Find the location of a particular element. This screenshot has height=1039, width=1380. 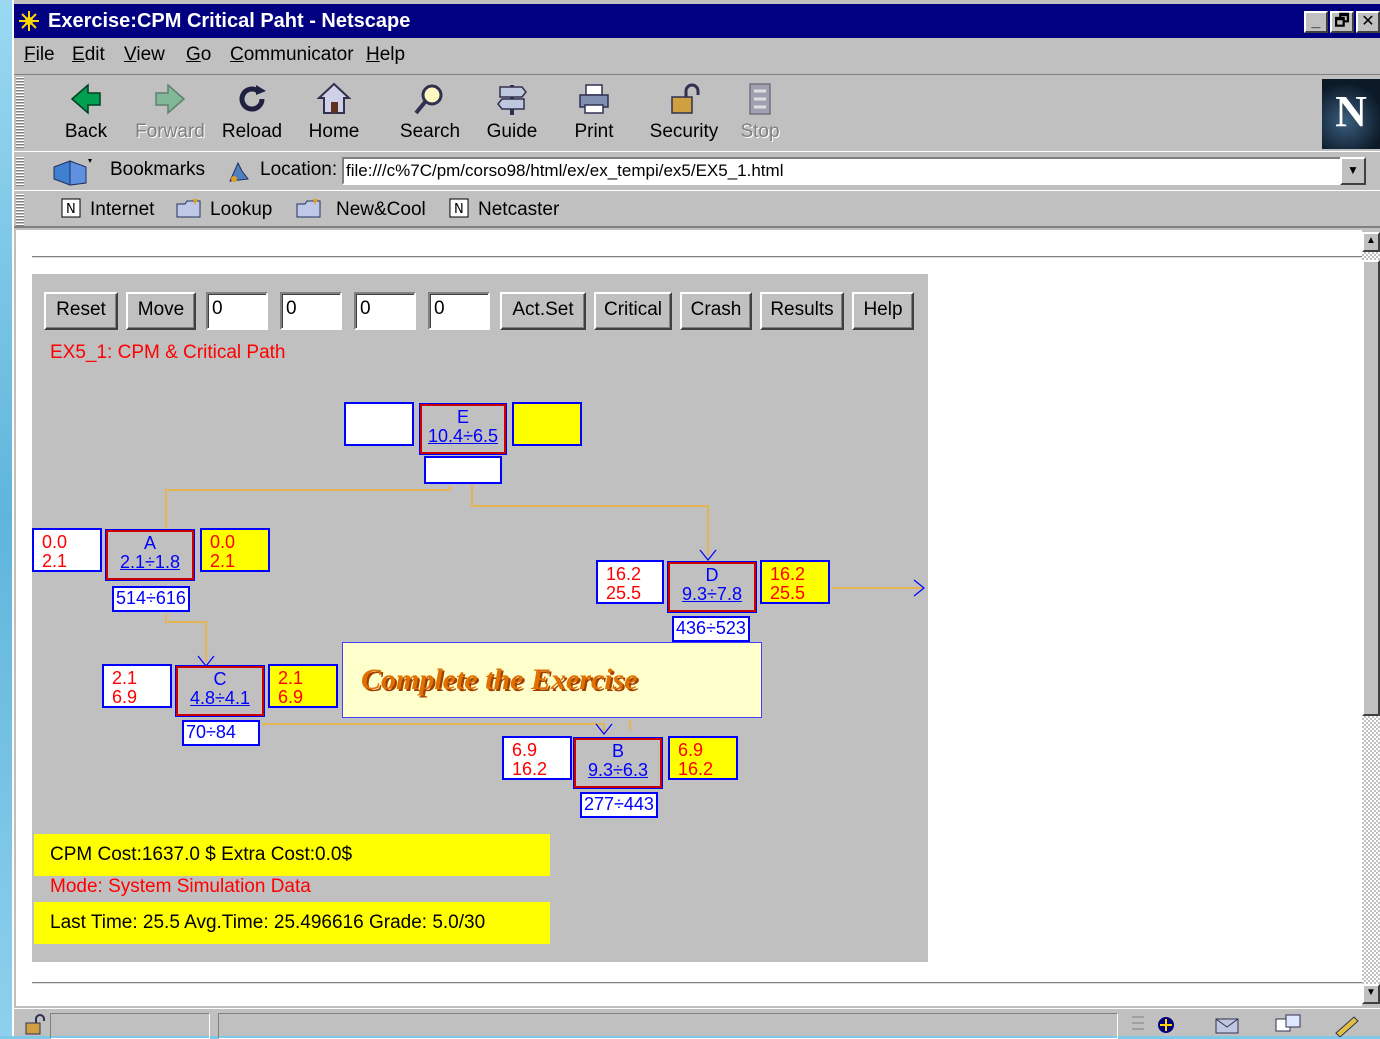

back-button: Back is located at coordinates (86, 113).